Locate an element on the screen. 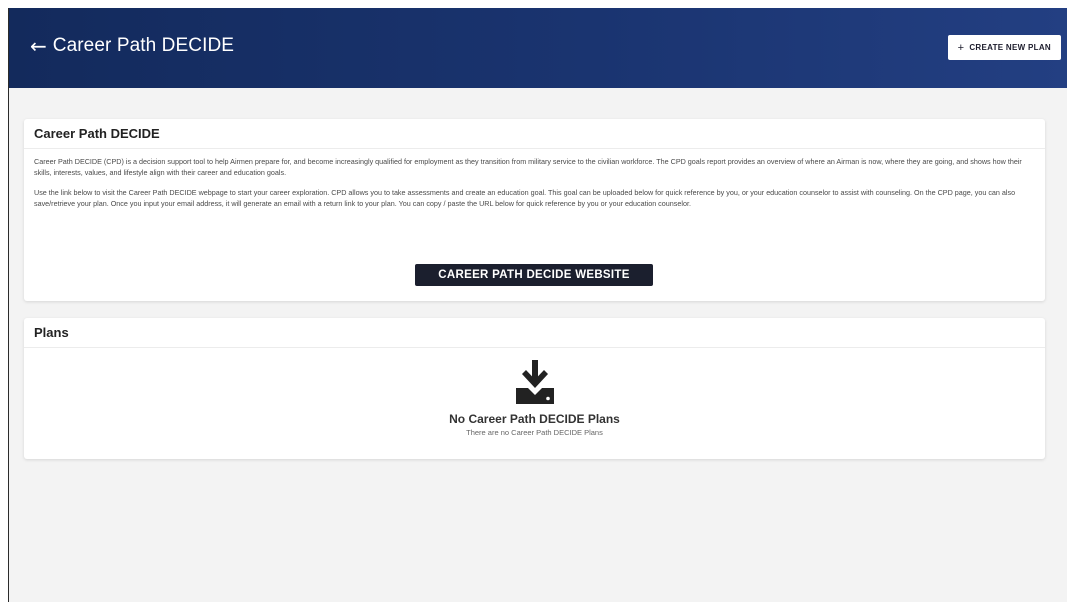 The height and width of the screenshot is (602, 1067). page-header: ← Career Path DECIDE + CREATE NEW PLAN is located at coordinates (538, 48).